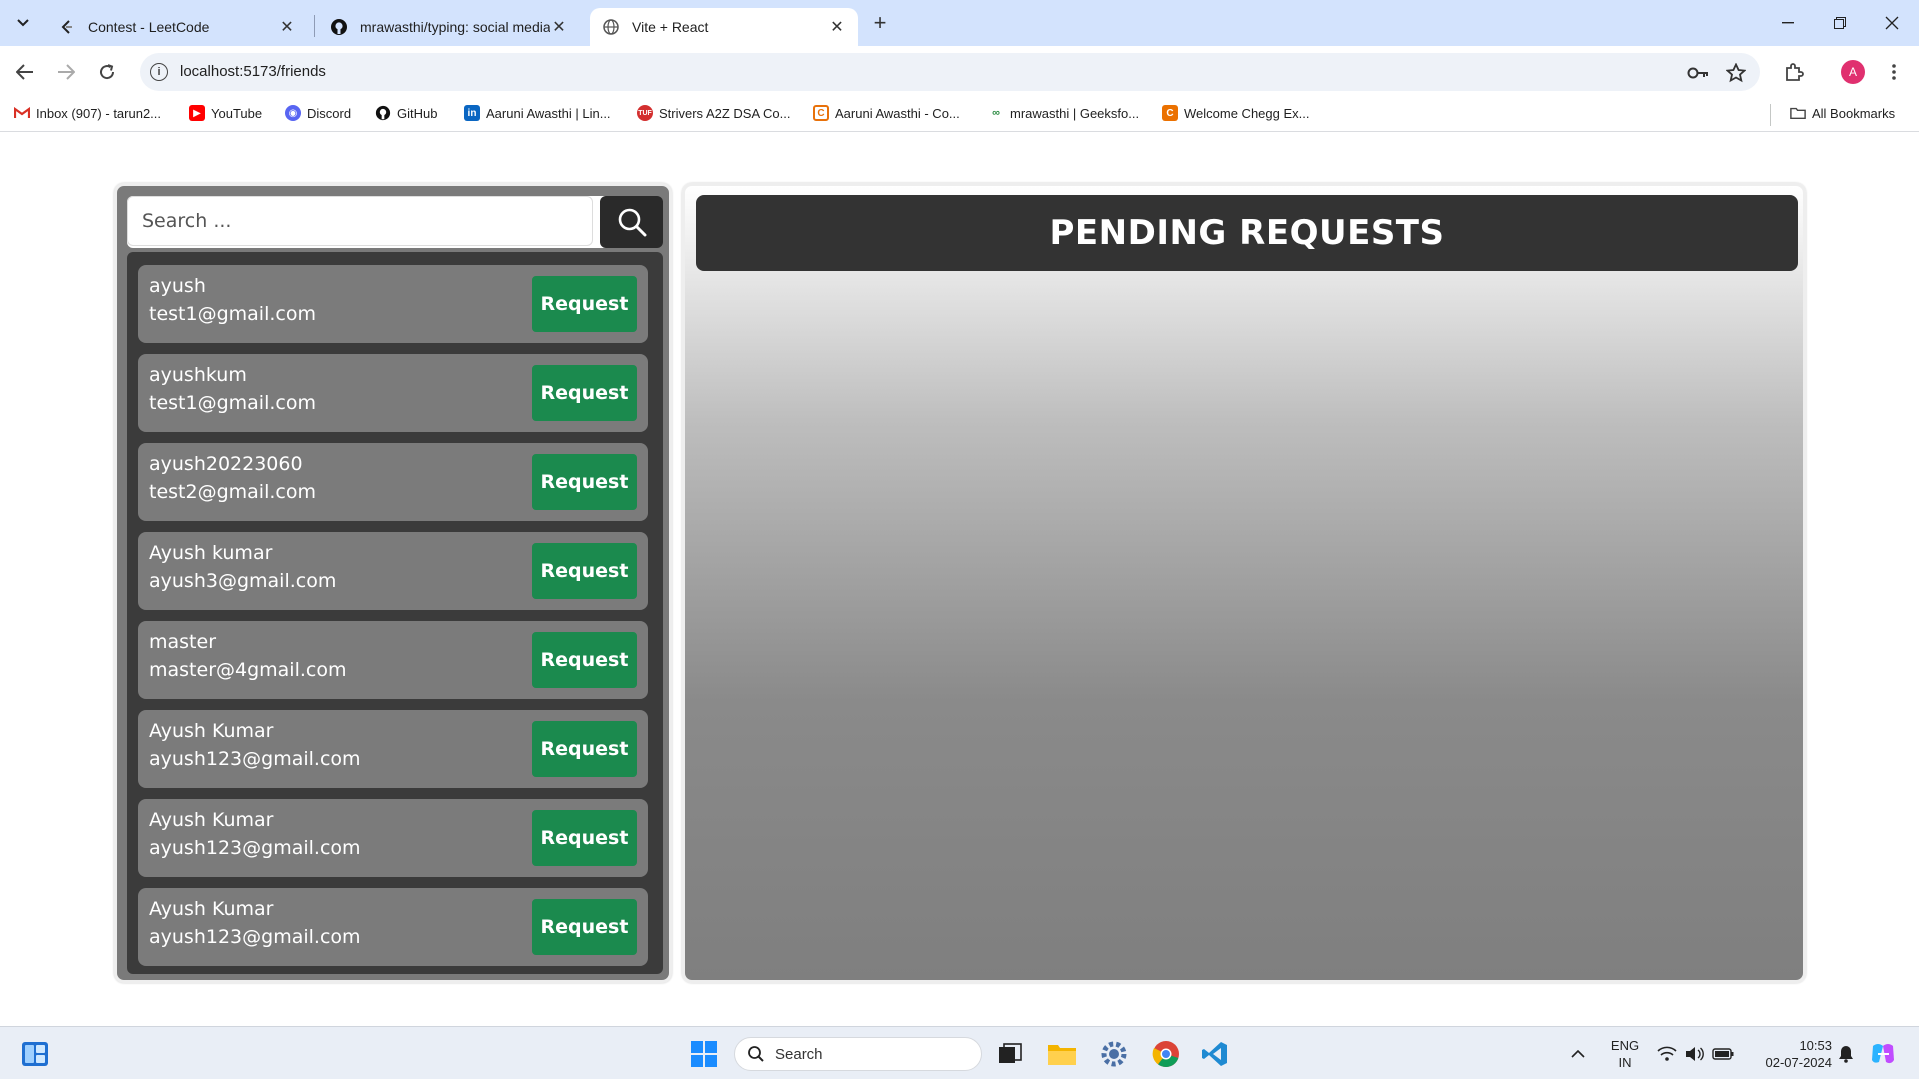 The image size is (1919, 1079). I want to click on search-icon, so click(632, 222).